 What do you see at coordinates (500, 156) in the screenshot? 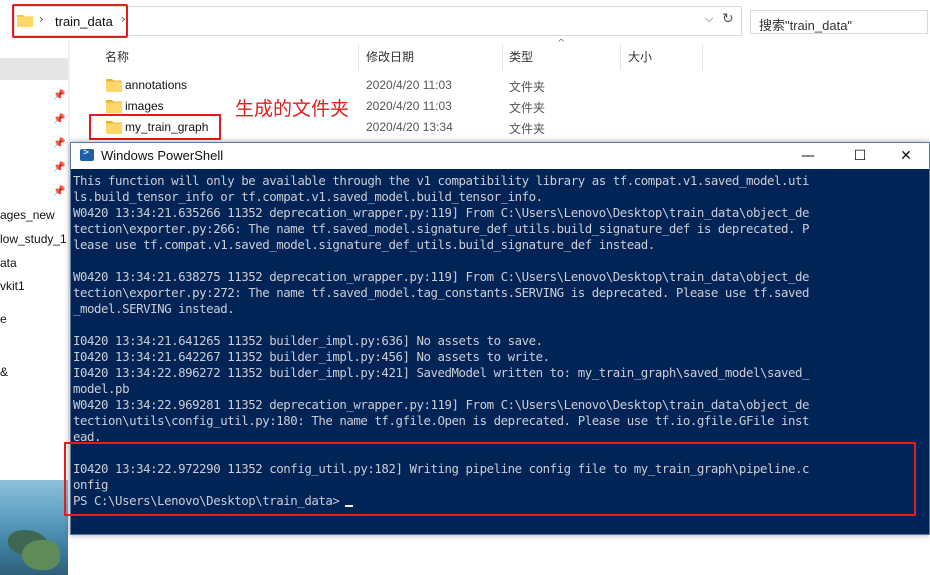
I see `powershell-titlebar: > Windows PowerShell — ☐ ✕` at bounding box center [500, 156].